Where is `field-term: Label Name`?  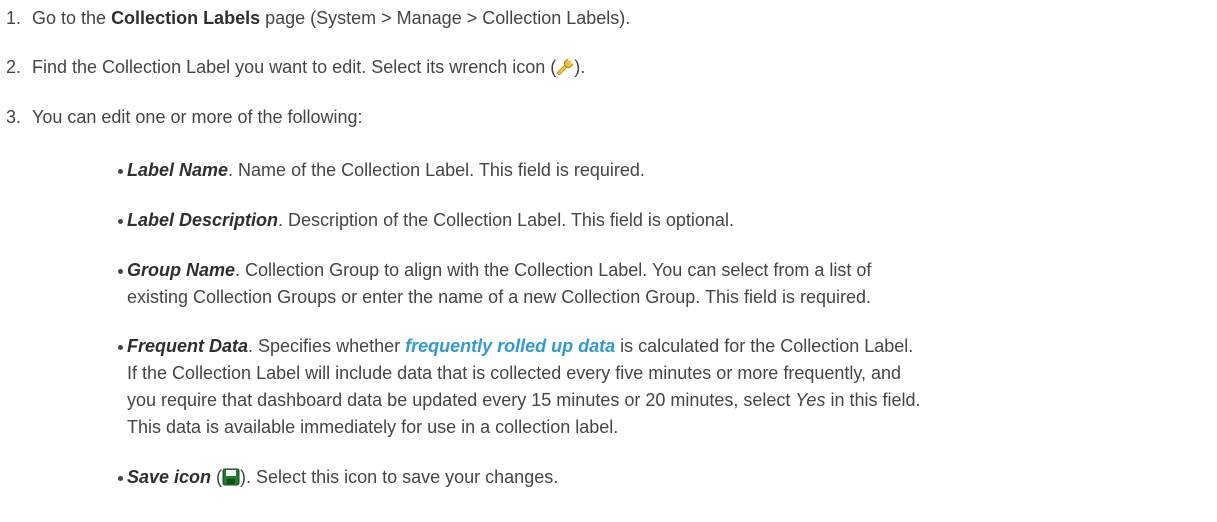
field-term: Label Name is located at coordinates (178, 170).